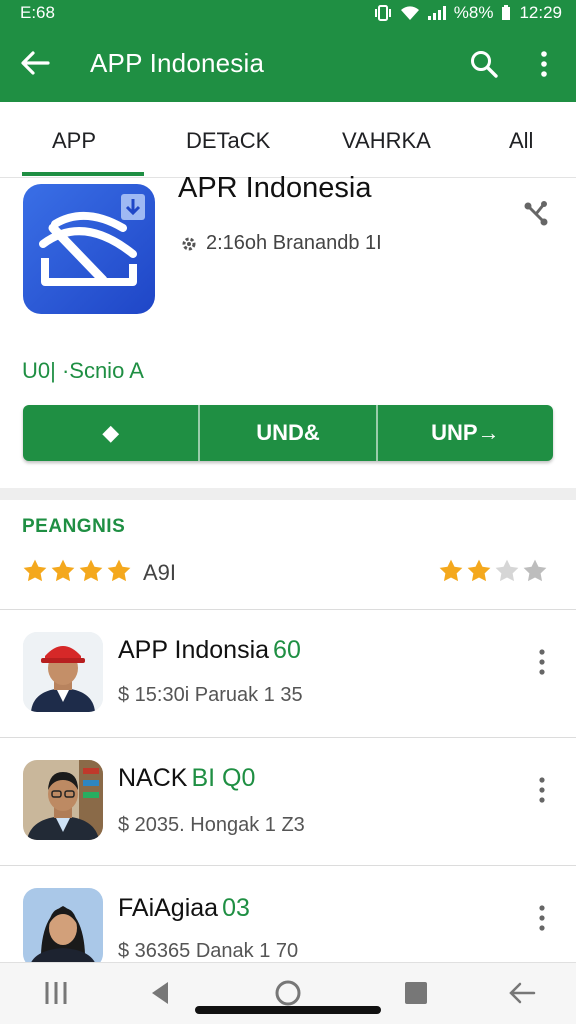 The height and width of the screenshot is (1024, 576). Describe the element at coordinates (409, 13) in the screenshot. I see `wifi-icon` at that location.